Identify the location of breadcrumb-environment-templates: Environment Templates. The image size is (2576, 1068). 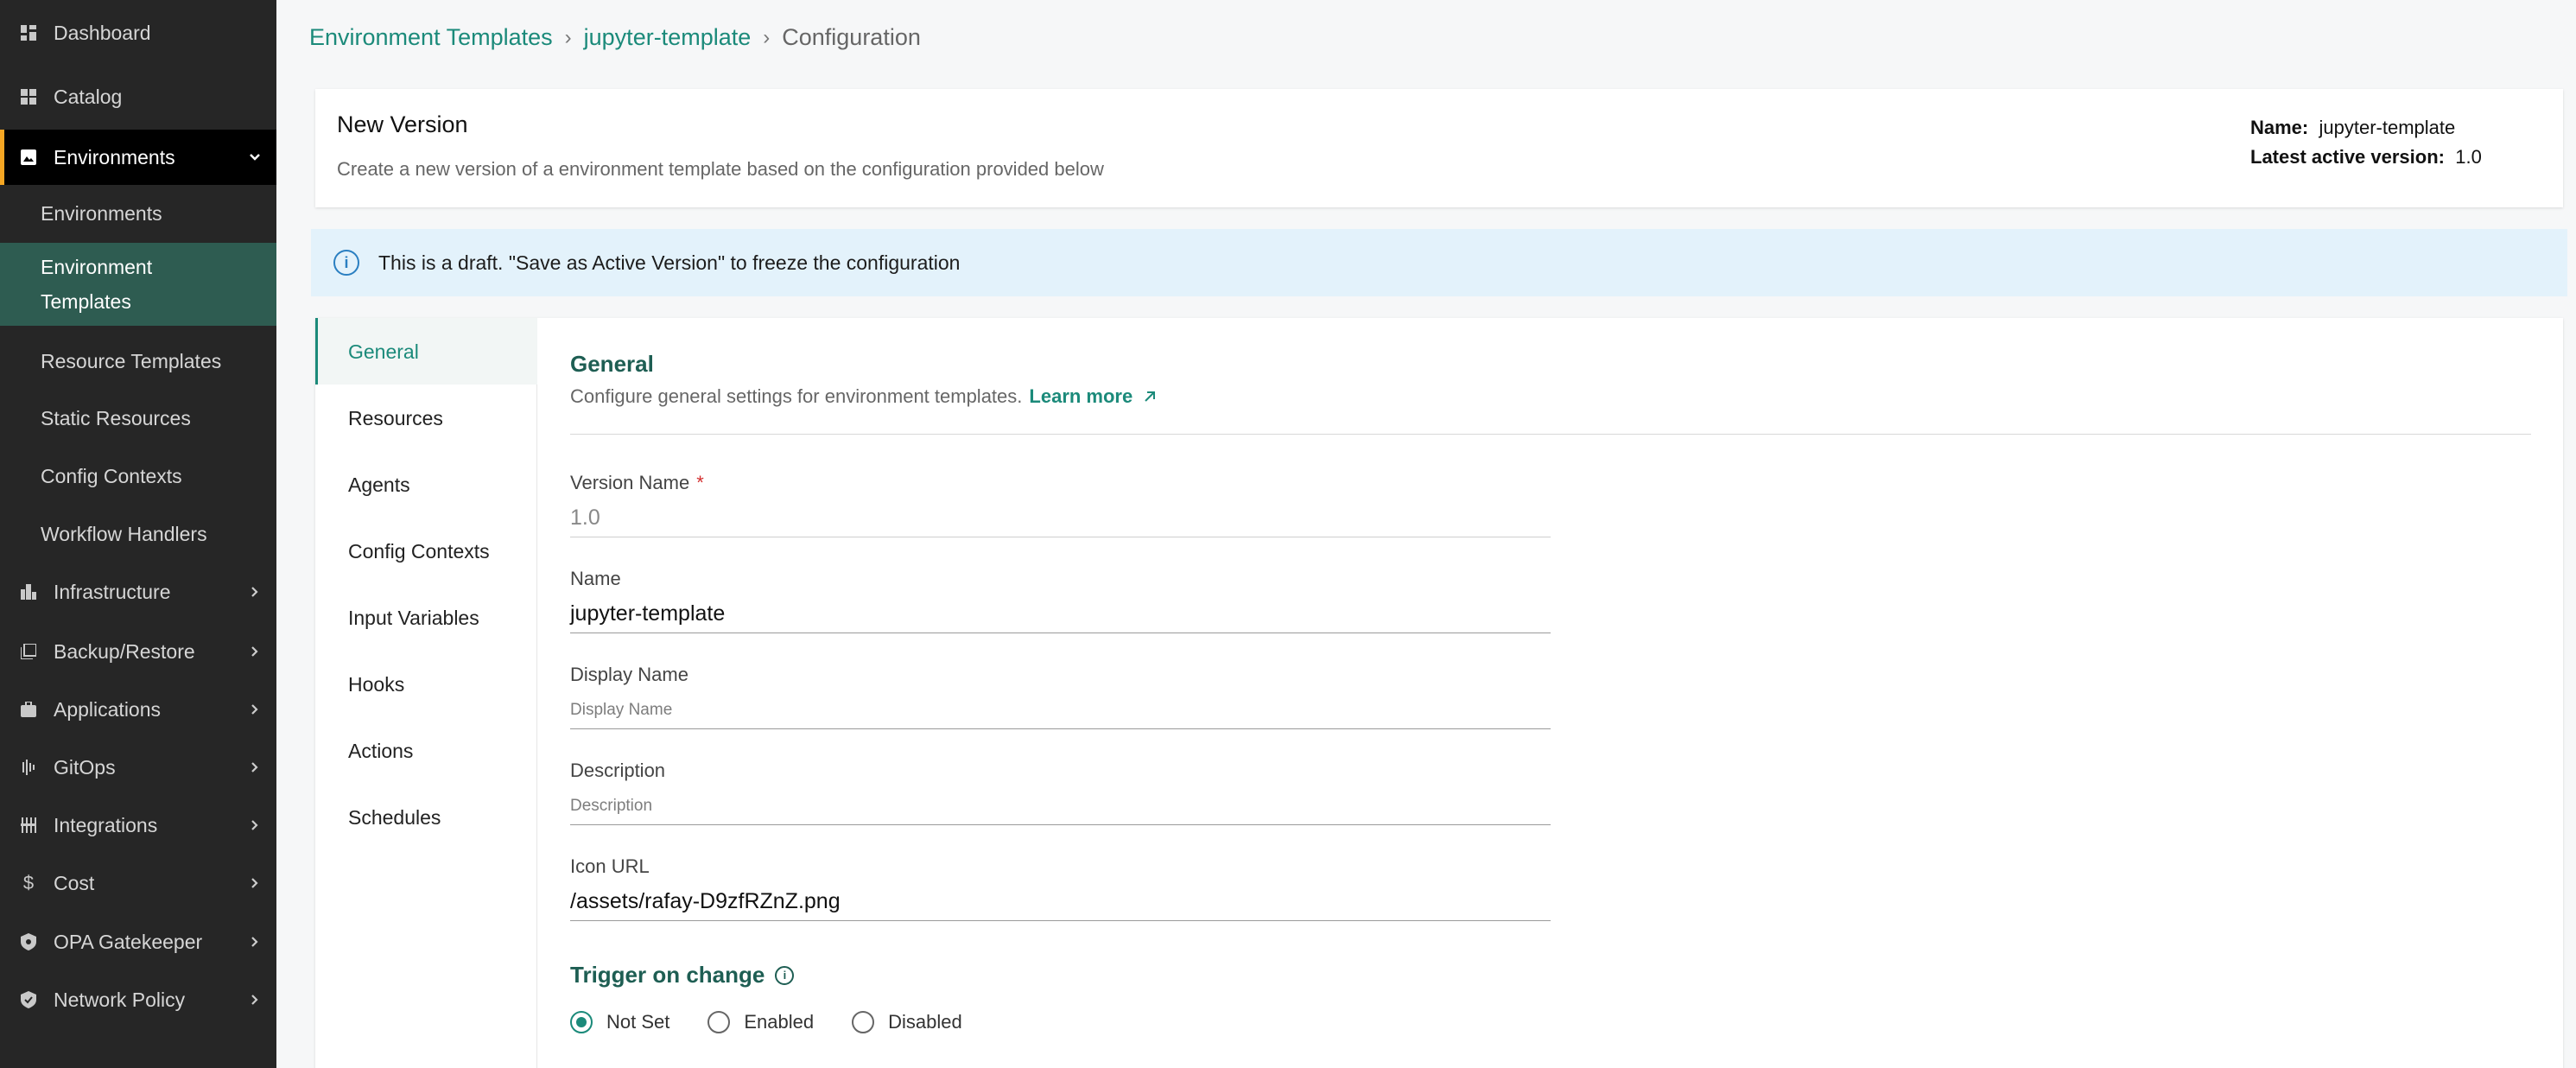
(431, 37).